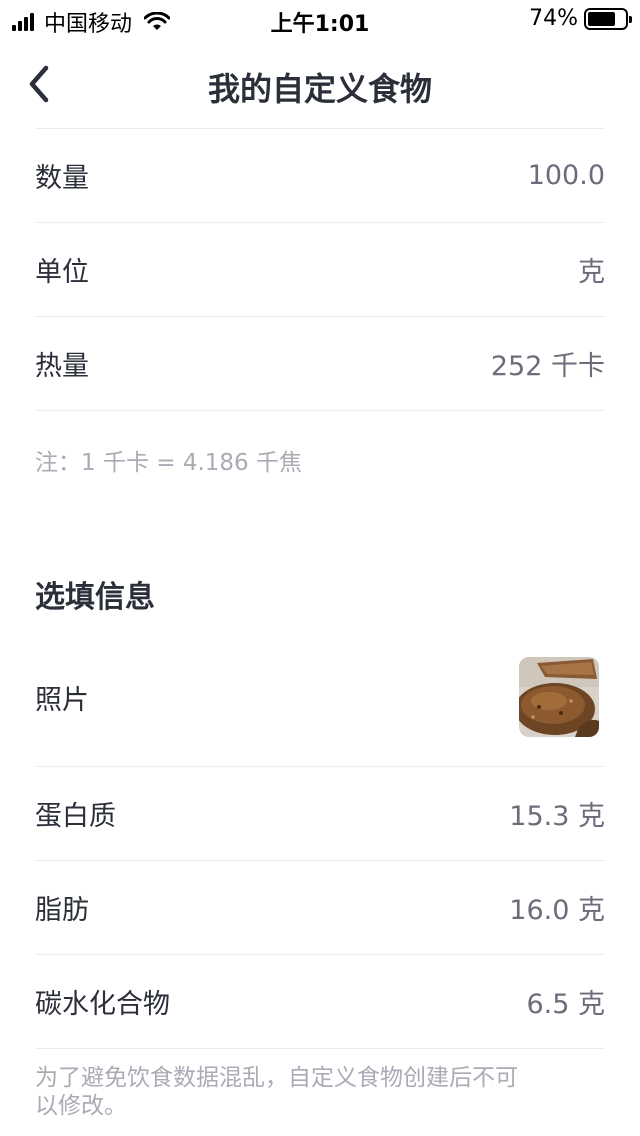 Image resolution: width=640 pixels, height=1136 pixels. What do you see at coordinates (320, 175) in the screenshot?
I see `quantity-row: 数量 100.0` at bounding box center [320, 175].